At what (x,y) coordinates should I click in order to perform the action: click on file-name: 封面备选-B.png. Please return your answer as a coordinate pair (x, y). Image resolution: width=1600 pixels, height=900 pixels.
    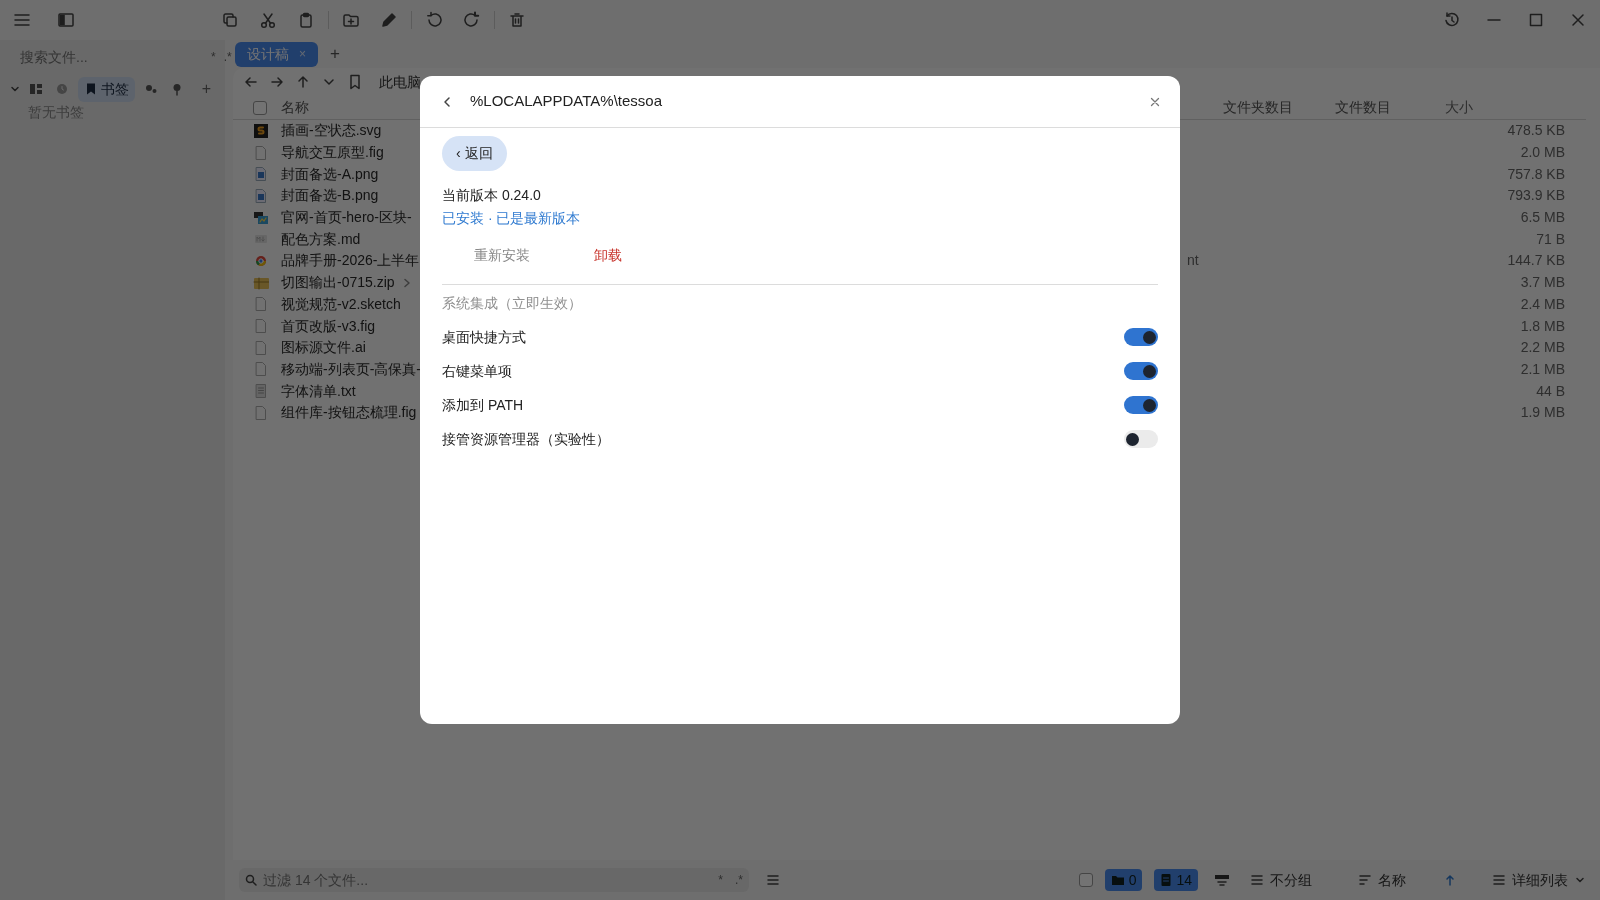
    Looking at the image, I should click on (330, 196).